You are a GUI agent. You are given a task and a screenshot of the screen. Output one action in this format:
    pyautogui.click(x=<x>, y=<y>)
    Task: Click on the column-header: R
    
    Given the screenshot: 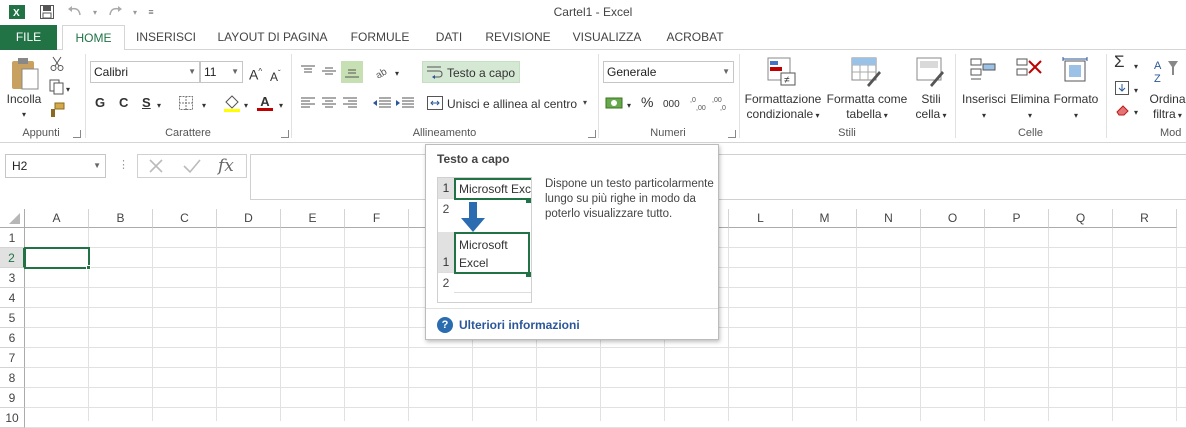 What is the action you would take?
    pyautogui.click(x=1145, y=218)
    